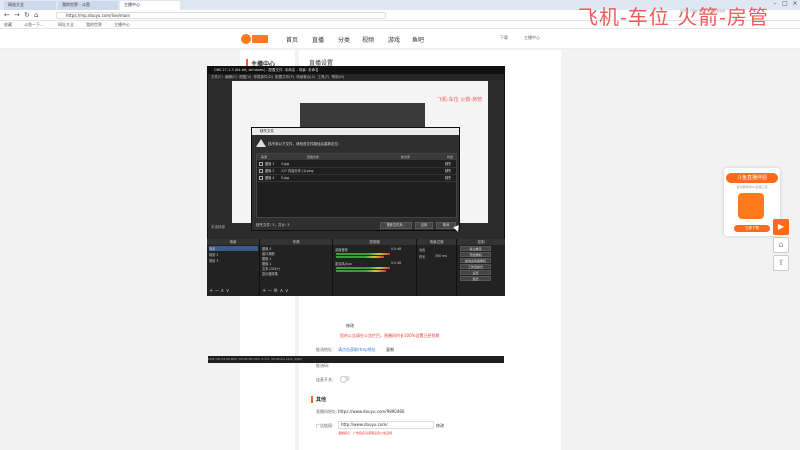  What do you see at coordinates (36, 15) in the screenshot?
I see `home-icon: ⌂` at bounding box center [36, 15].